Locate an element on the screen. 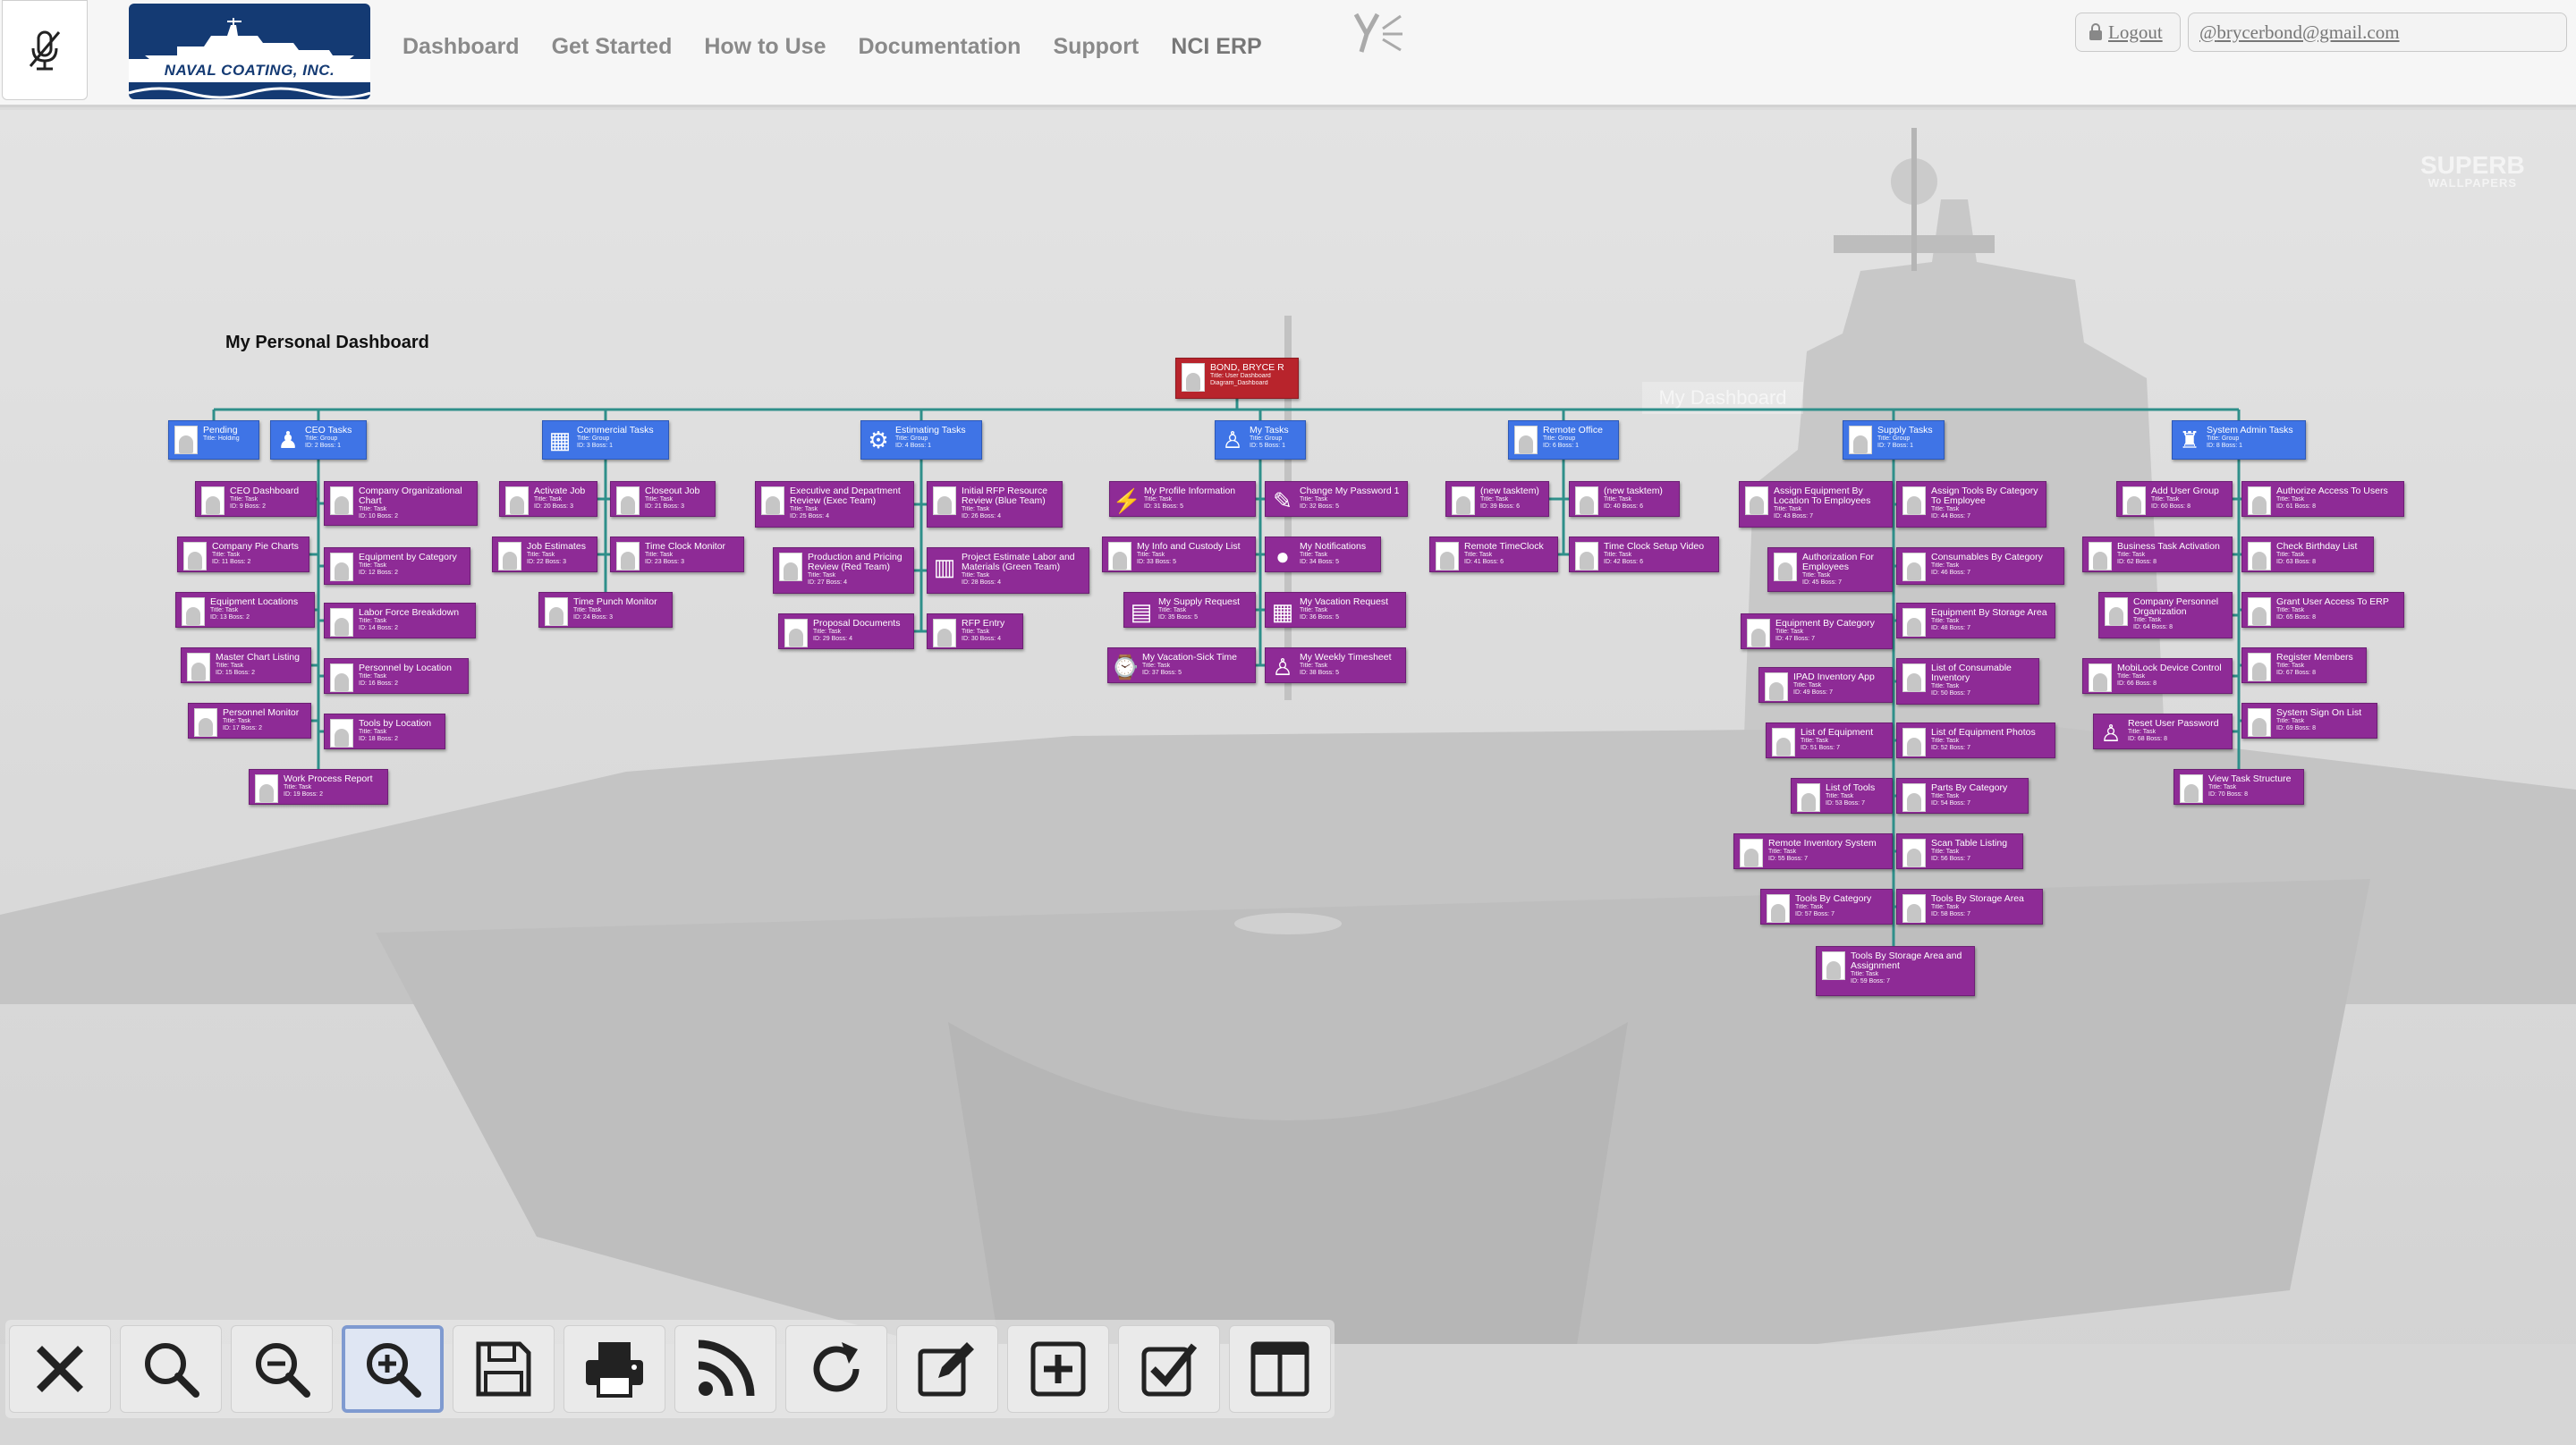  task-node-add-user-group: Add User Group Title: Task ID: 60 Boss: 8 is located at coordinates (2174, 499).